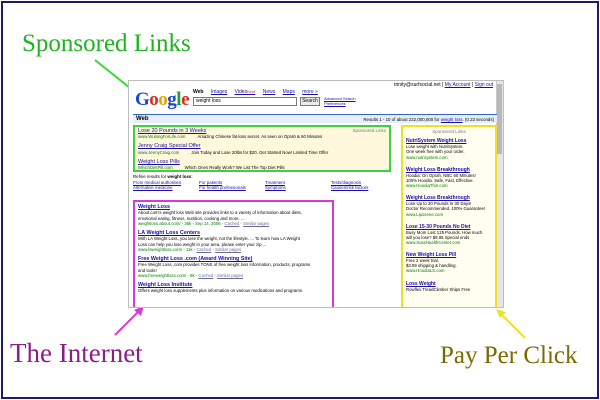 Image resolution: width=600 pixels, height=400 pixels. Describe the element at coordinates (258, 92) in the screenshot. I see `search-tabs: Web Images VideoNew! News Maps more »` at that location.